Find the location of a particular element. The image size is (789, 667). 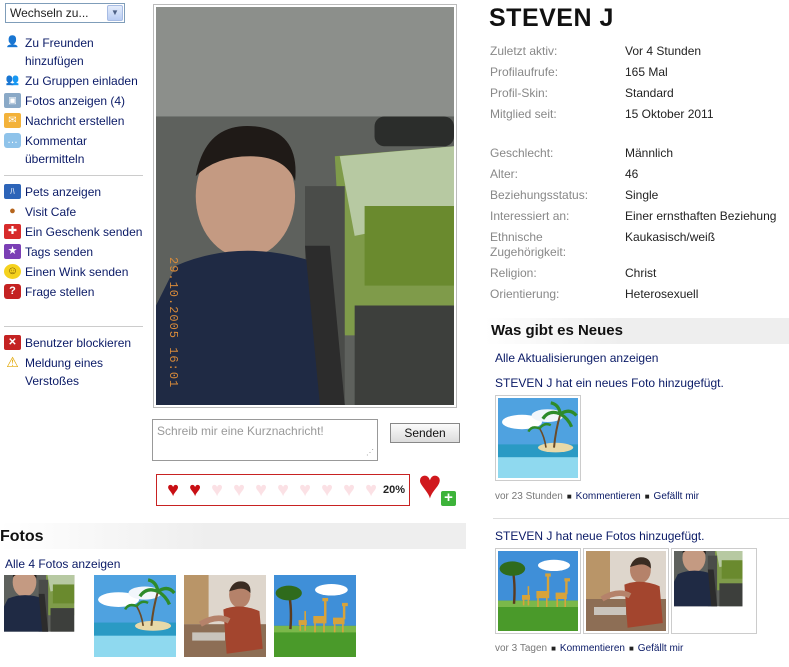

photo-thumbnail-giraffes is located at coordinates (315, 616).